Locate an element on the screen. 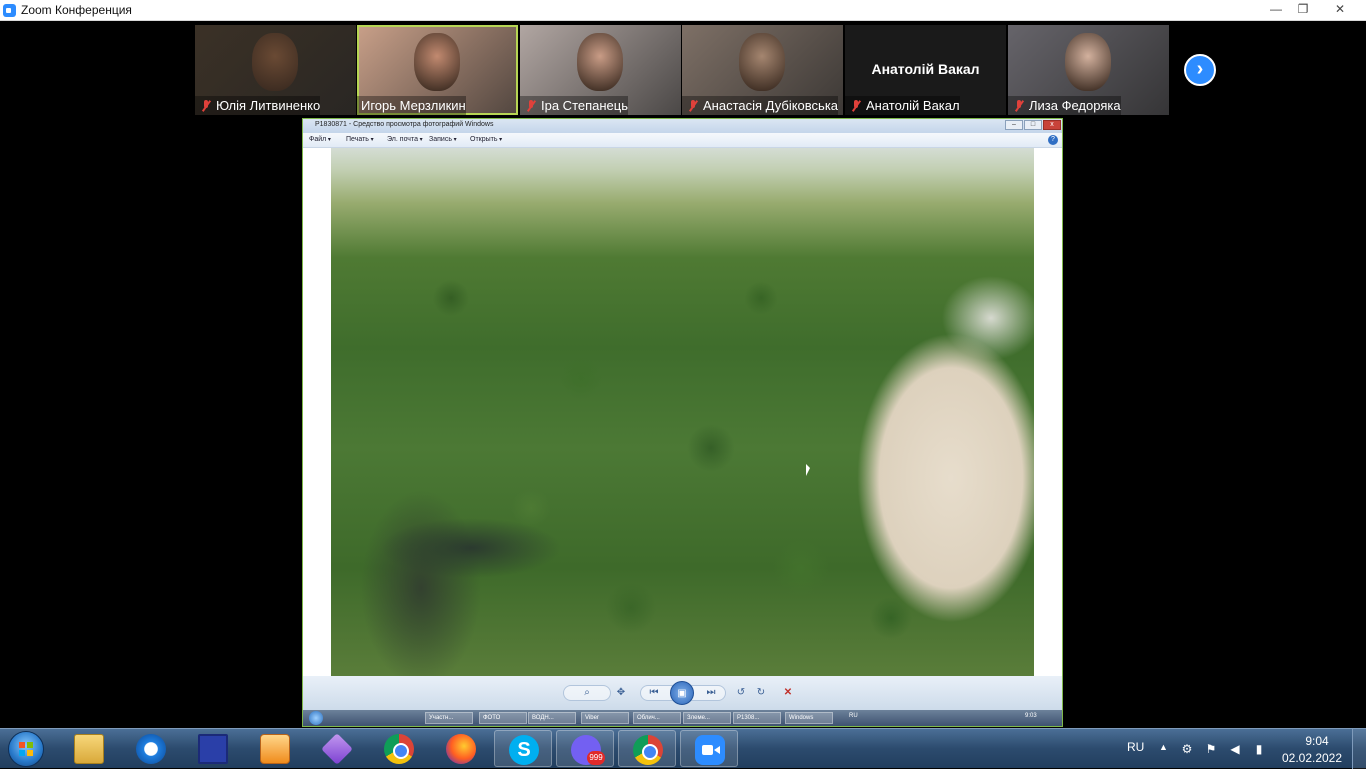 The image size is (1366, 769). minimize-button: — is located at coordinates (1276, 9).